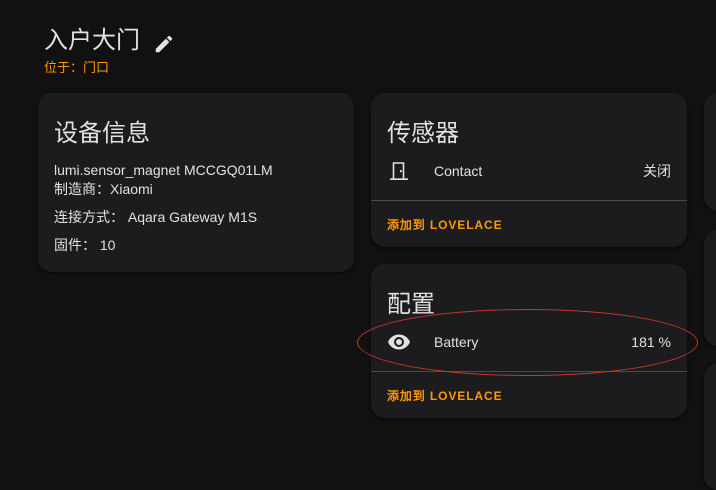 Image resolution: width=716 pixels, height=490 pixels. What do you see at coordinates (64, 67) in the screenshot?
I see `area-label: 位于：` at bounding box center [64, 67].